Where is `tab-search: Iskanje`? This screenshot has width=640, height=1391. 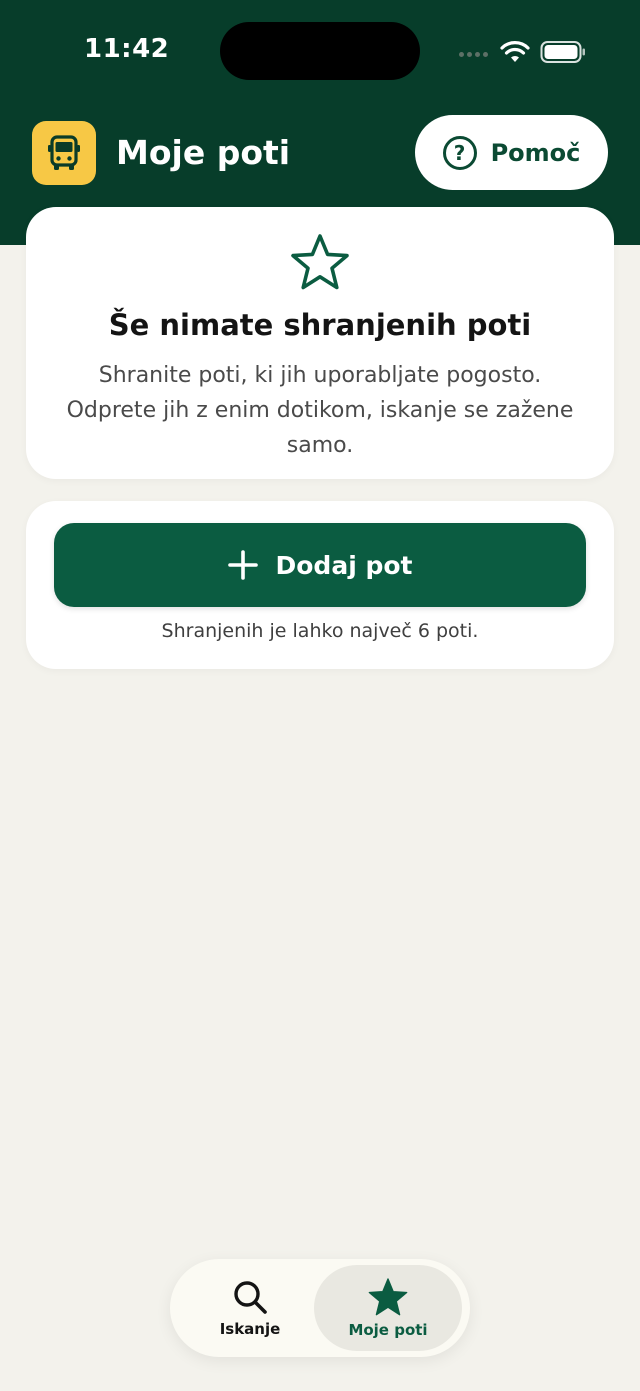
tab-search: Iskanje is located at coordinates (250, 1308).